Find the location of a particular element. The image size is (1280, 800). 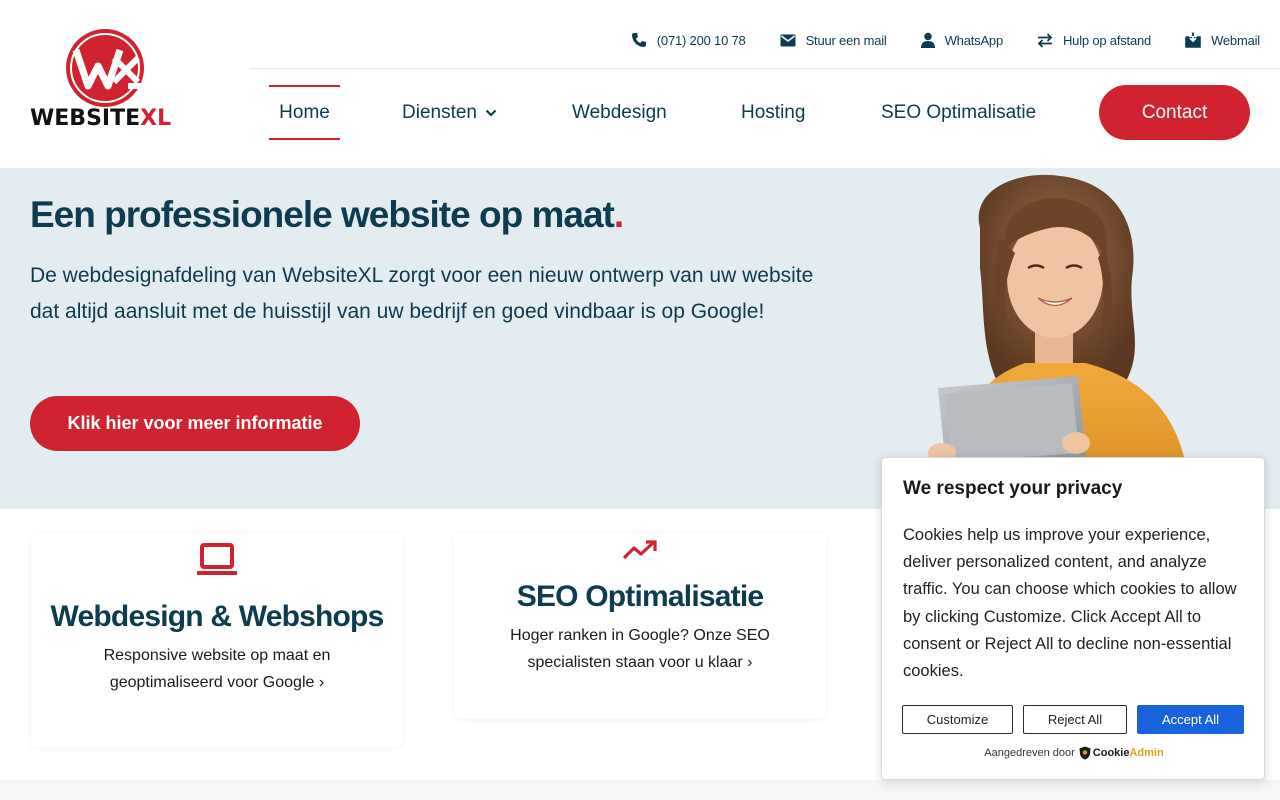

nav-hosting: Hosting is located at coordinates (773, 112).